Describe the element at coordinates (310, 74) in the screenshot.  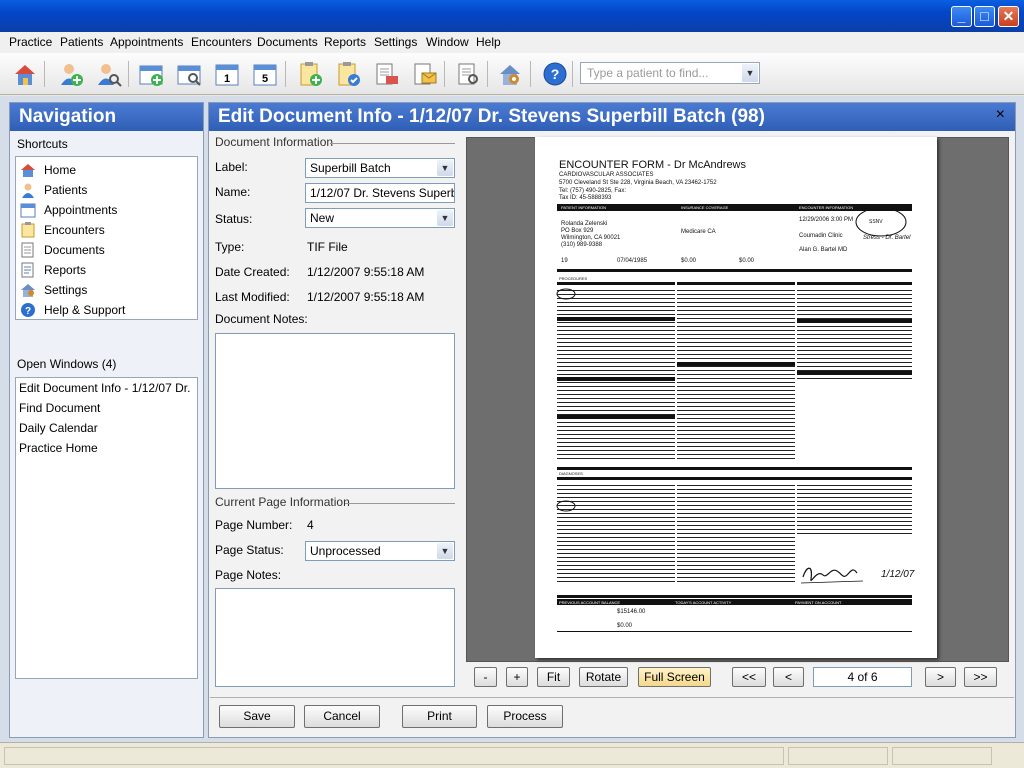
I see `add-encounter-icon` at that location.